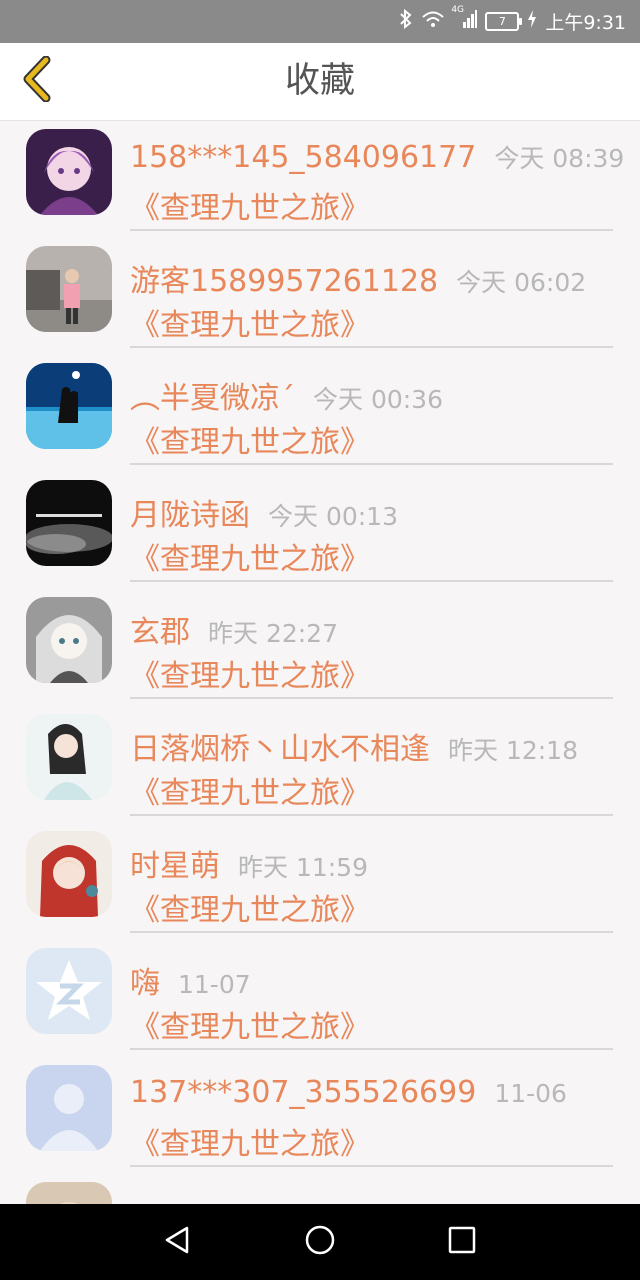 The image size is (640, 1280). I want to click on nav-home-button, so click(320, 1242).